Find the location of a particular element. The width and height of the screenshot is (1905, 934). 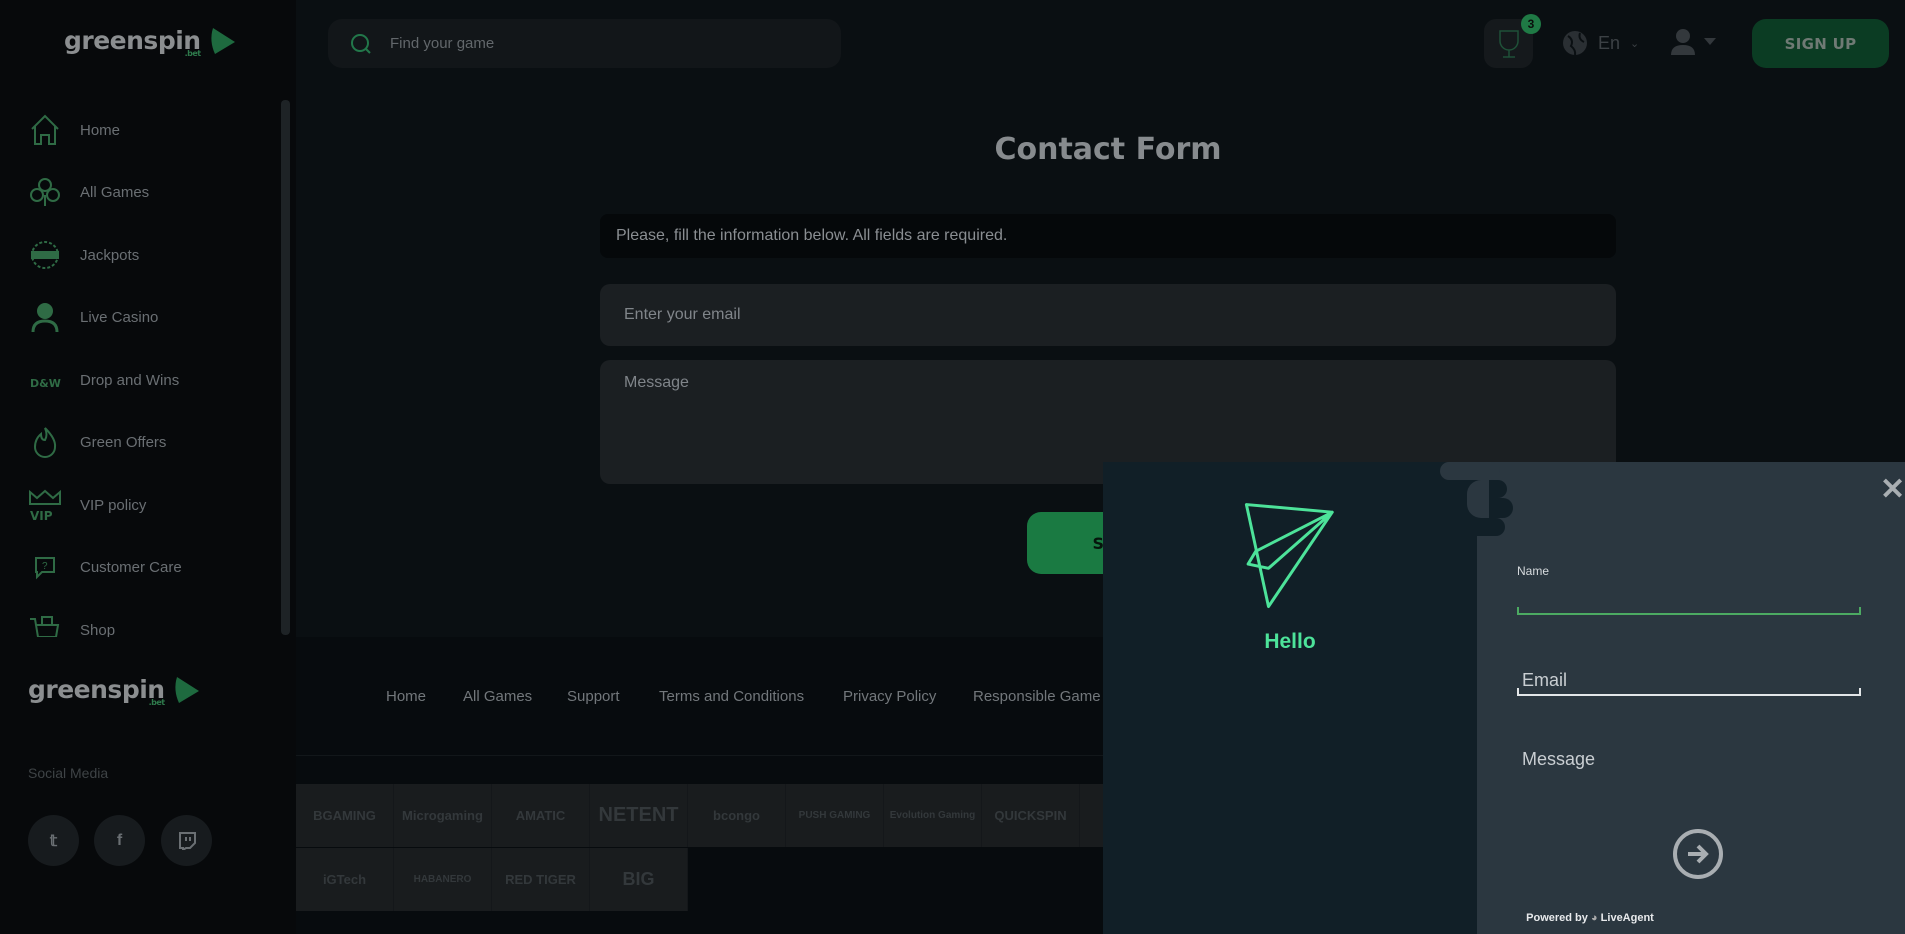

message-input: Message is located at coordinates (1558, 759).